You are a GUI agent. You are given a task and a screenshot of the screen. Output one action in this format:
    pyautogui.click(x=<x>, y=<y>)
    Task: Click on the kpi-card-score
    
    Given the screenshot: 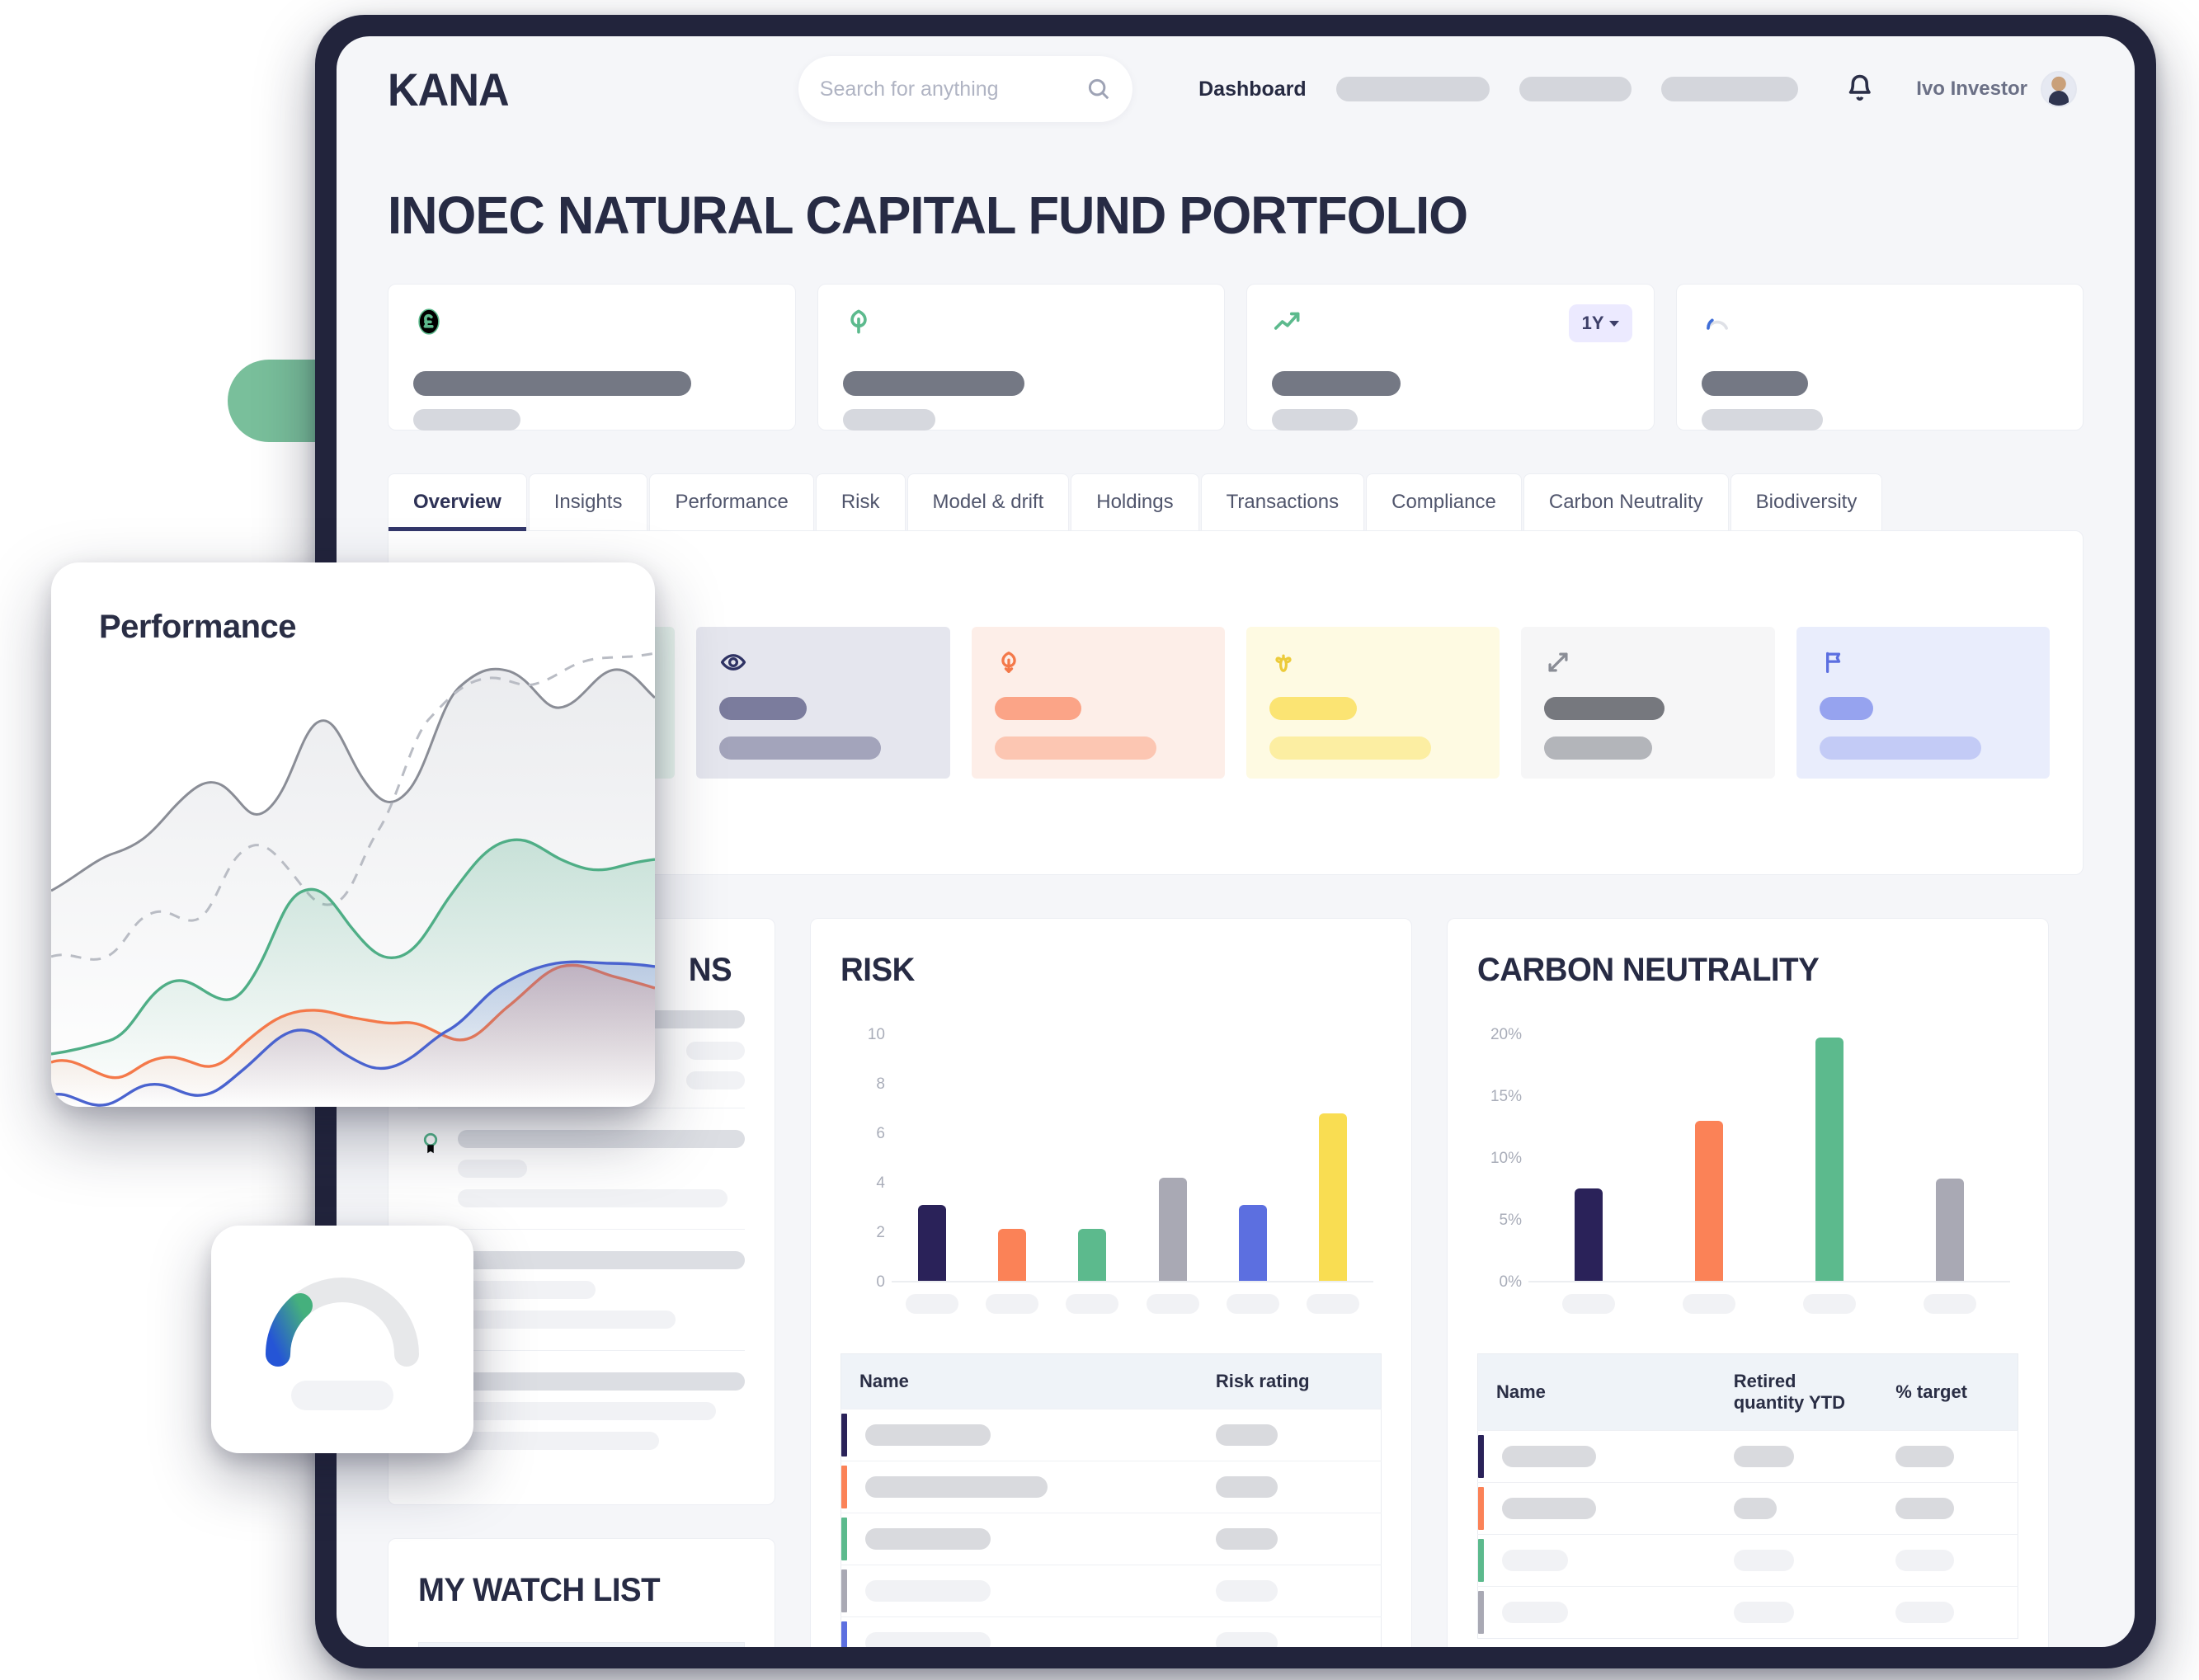 What is the action you would take?
    pyautogui.click(x=1880, y=357)
    